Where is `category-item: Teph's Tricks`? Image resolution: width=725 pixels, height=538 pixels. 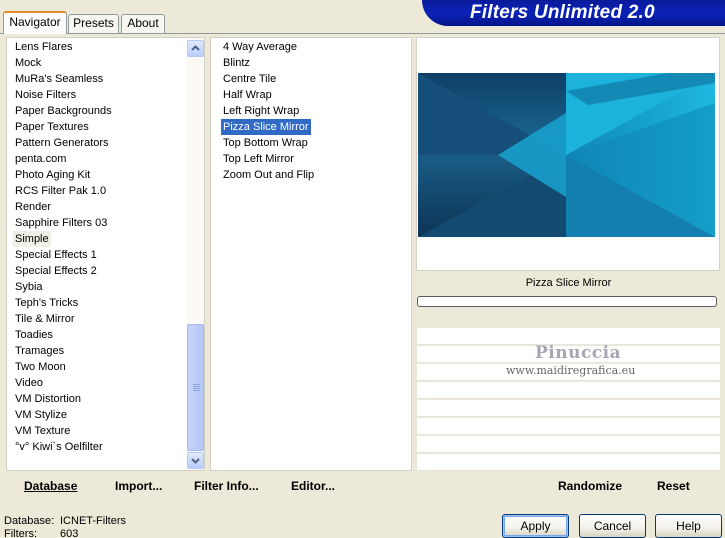 category-item: Teph's Tricks is located at coordinates (46, 303).